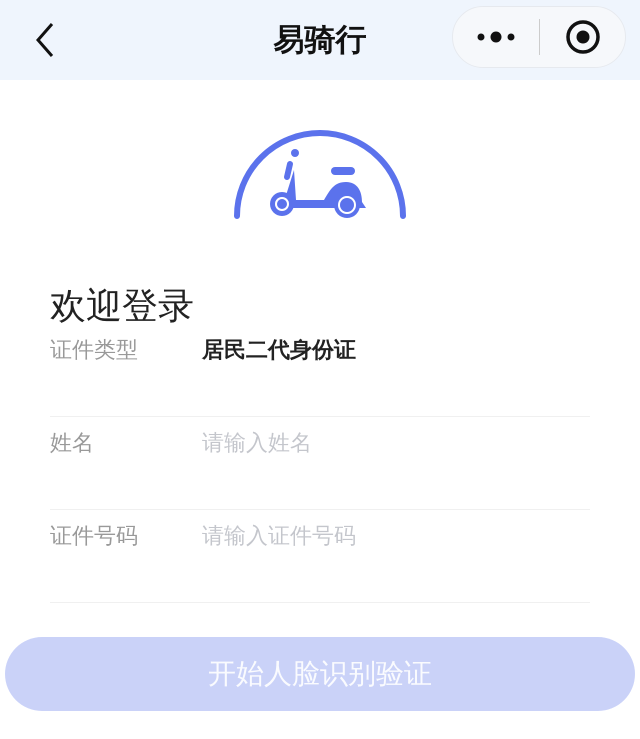  I want to click on scooter-logo-icon, so click(320, 175).